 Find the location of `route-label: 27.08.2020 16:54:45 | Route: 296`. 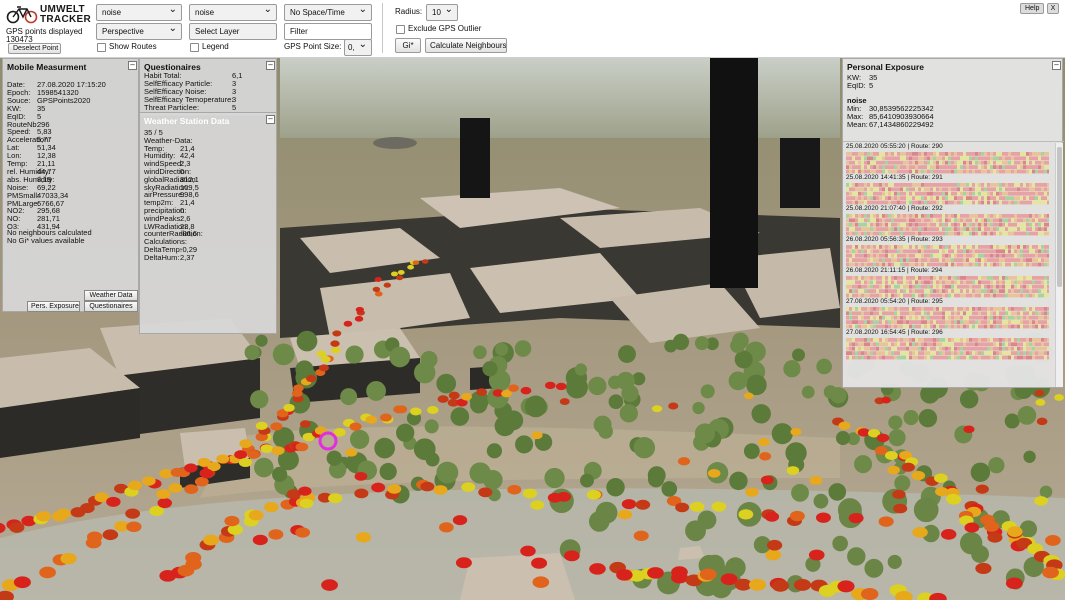

route-label: 27.08.2020 16:54:45 | Route: 296 is located at coordinates (894, 332).